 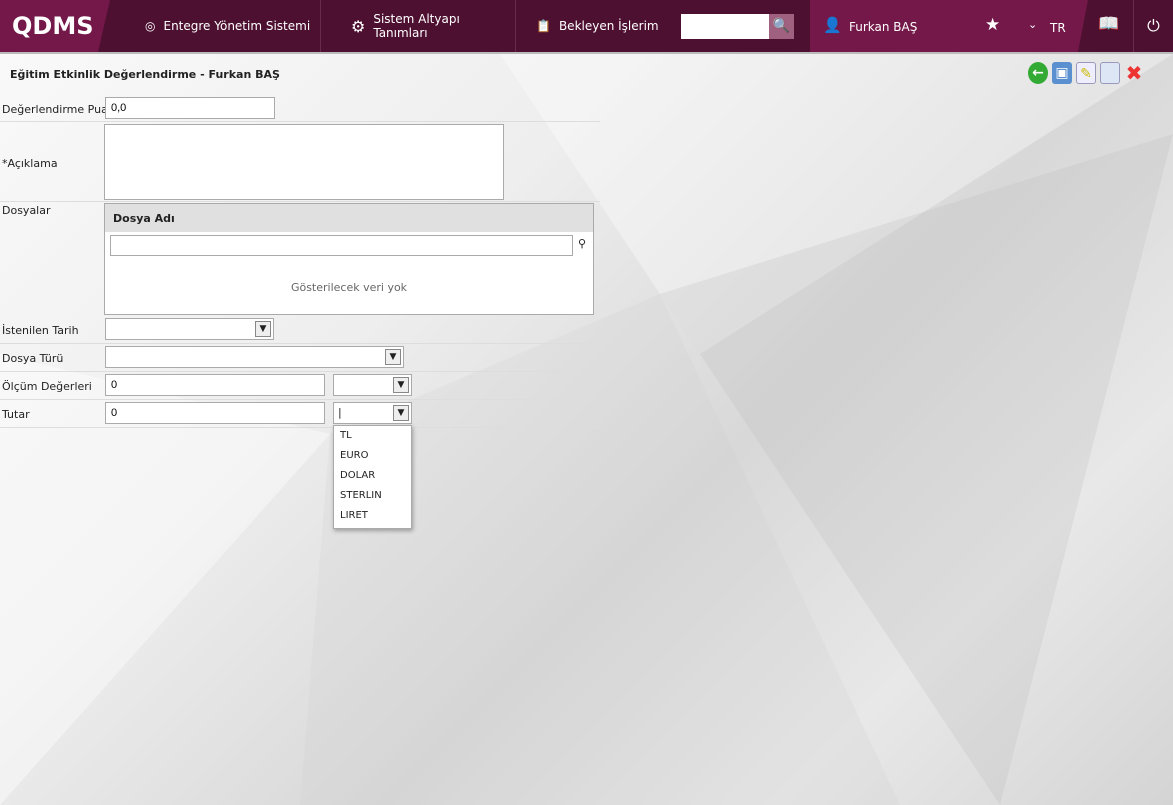 What do you see at coordinates (418, 26) in the screenshot?
I see `nav-sistem: ⚙ Sistem Altyapı Tanımları` at bounding box center [418, 26].